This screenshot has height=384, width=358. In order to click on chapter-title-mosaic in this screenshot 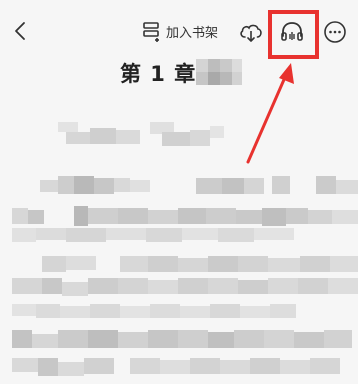, I will do `click(219, 72)`.